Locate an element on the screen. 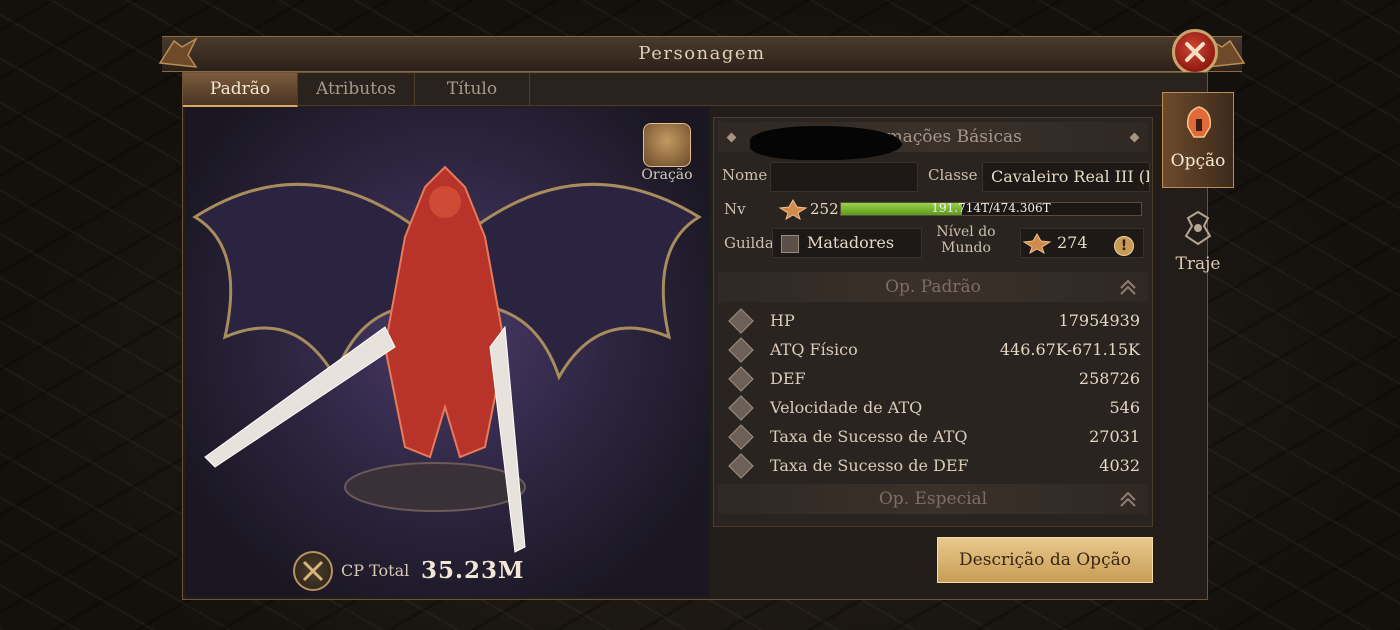  stat-value: 17954939 is located at coordinates (1099, 320).